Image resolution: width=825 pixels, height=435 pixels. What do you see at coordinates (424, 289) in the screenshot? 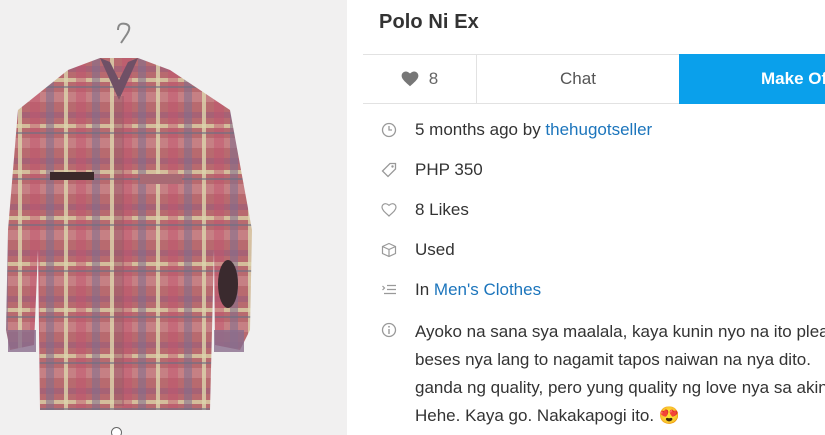
I see `category-prefix: In` at bounding box center [424, 289].